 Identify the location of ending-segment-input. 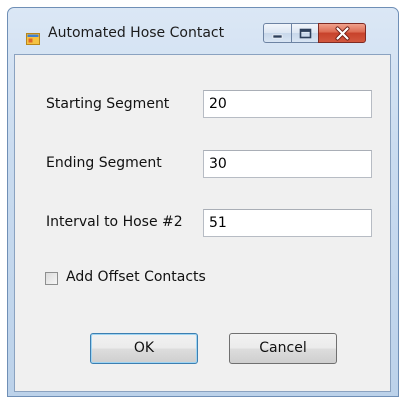
(287, 164).